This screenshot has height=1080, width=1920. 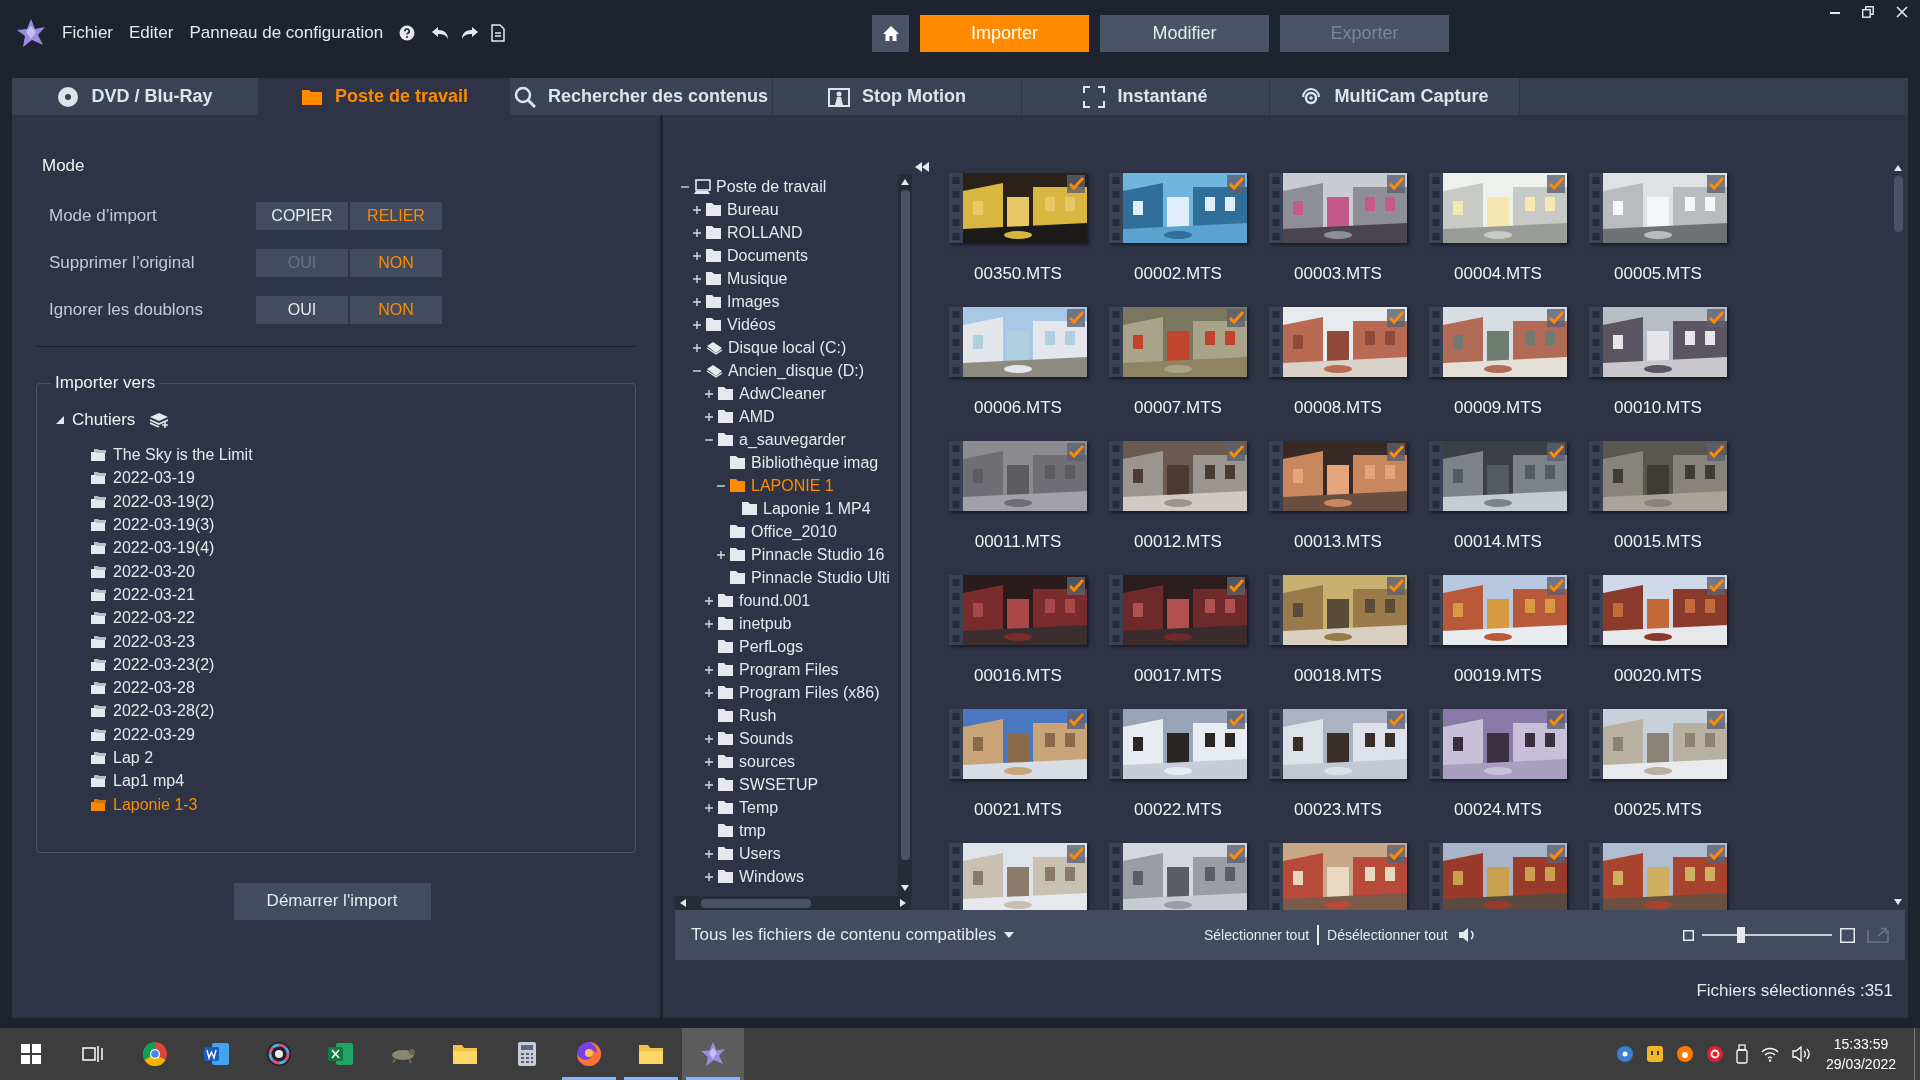 What do you see at coordinates (760, 876) in the screenshot?
I see `tree-item: Windows` at bounding box center [760, 876].